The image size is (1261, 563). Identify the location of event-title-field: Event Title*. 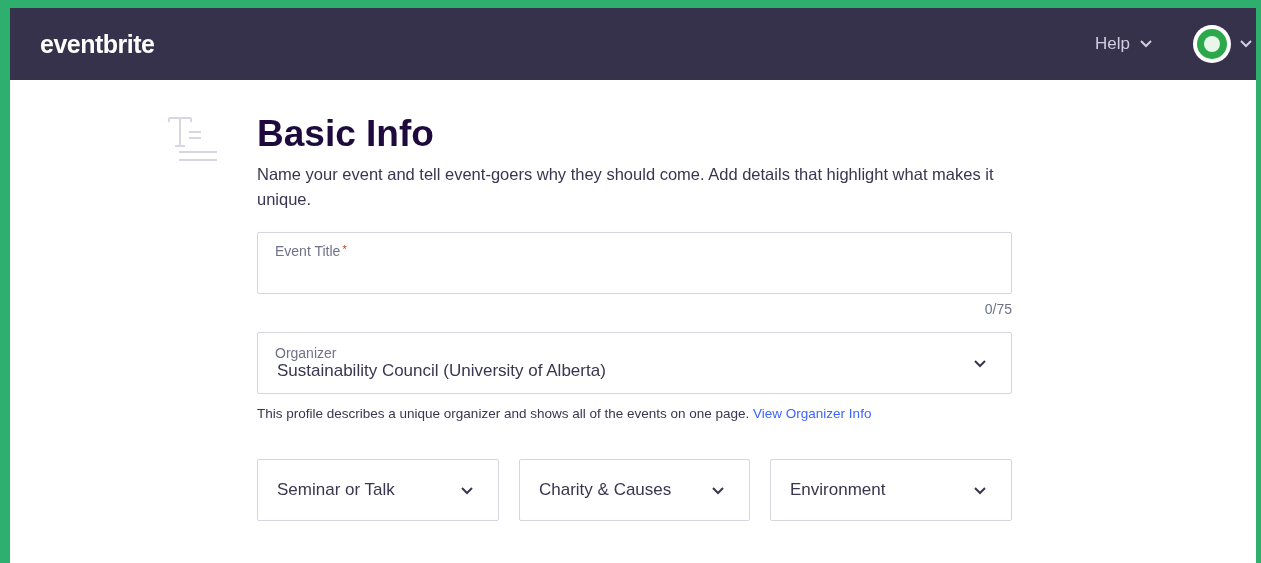
(634, 263).